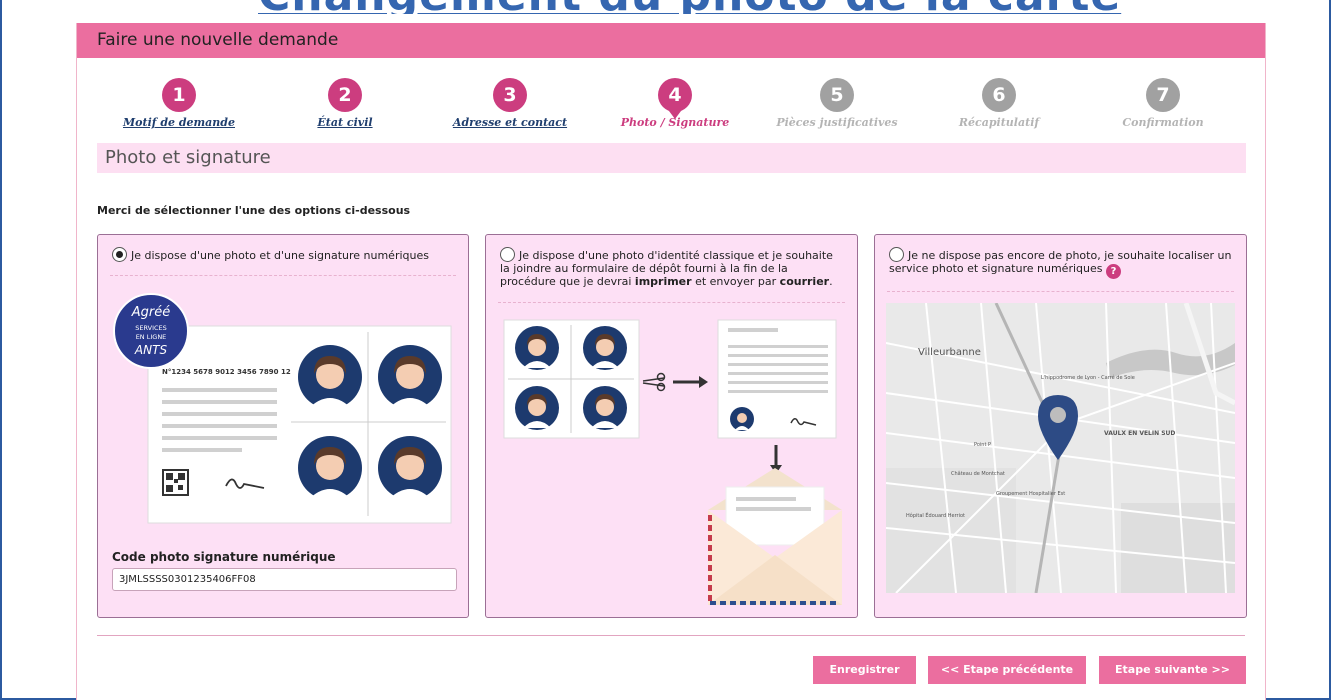  Describe the element at coordinates (510, 122) in the screenshot. I see `step-label: Adresse et contact` at that location.